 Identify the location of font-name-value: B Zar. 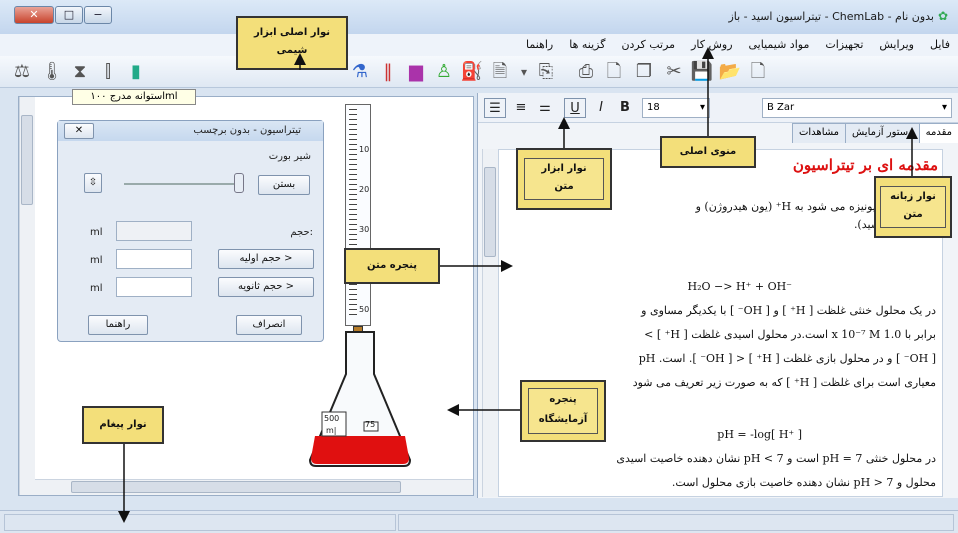
(781, 107).